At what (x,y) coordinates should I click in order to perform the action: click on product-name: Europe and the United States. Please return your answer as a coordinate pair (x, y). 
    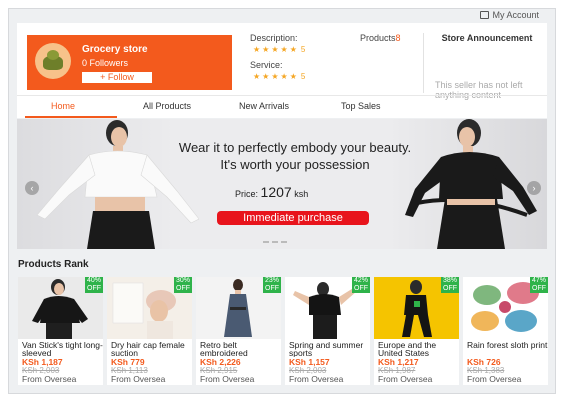
    Looking at the image, I should click on (418, 349).